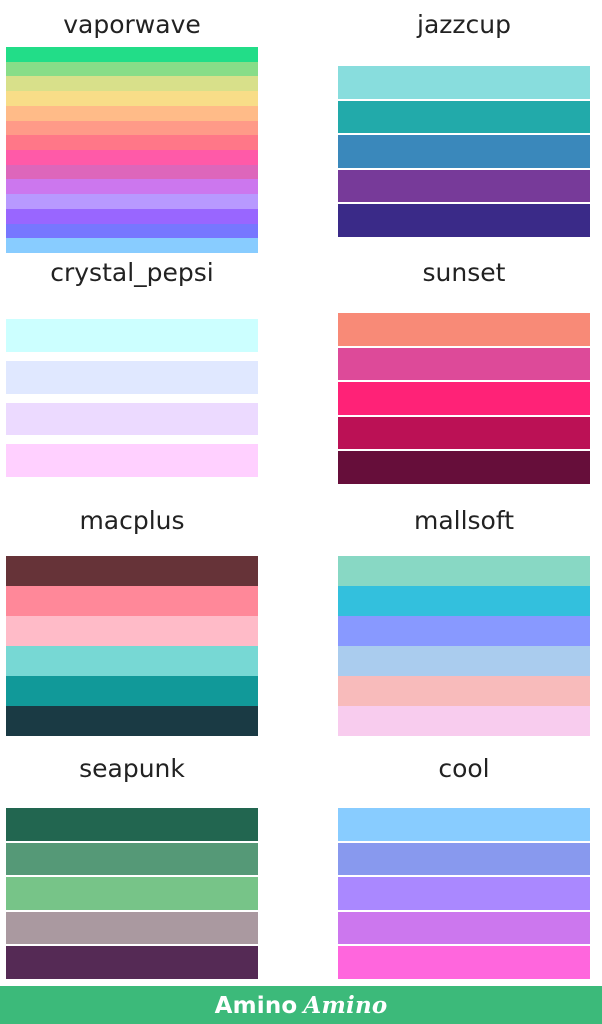  What do you see at coordinates (464, 272) in the screenshot?
I see `palette-title: sunset` at bounding box center [464, 272].